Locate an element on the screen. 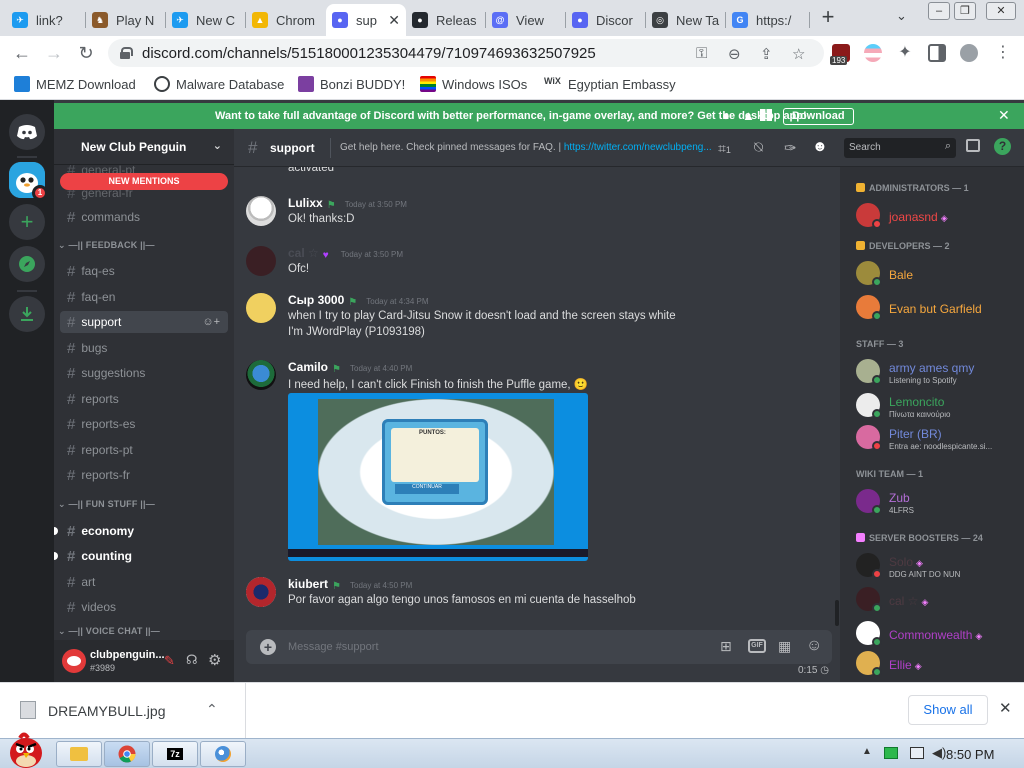 The width and height of the screenshot is (1024, 768). browser-tab: ✈ link? is located at coordinates (46, 20).